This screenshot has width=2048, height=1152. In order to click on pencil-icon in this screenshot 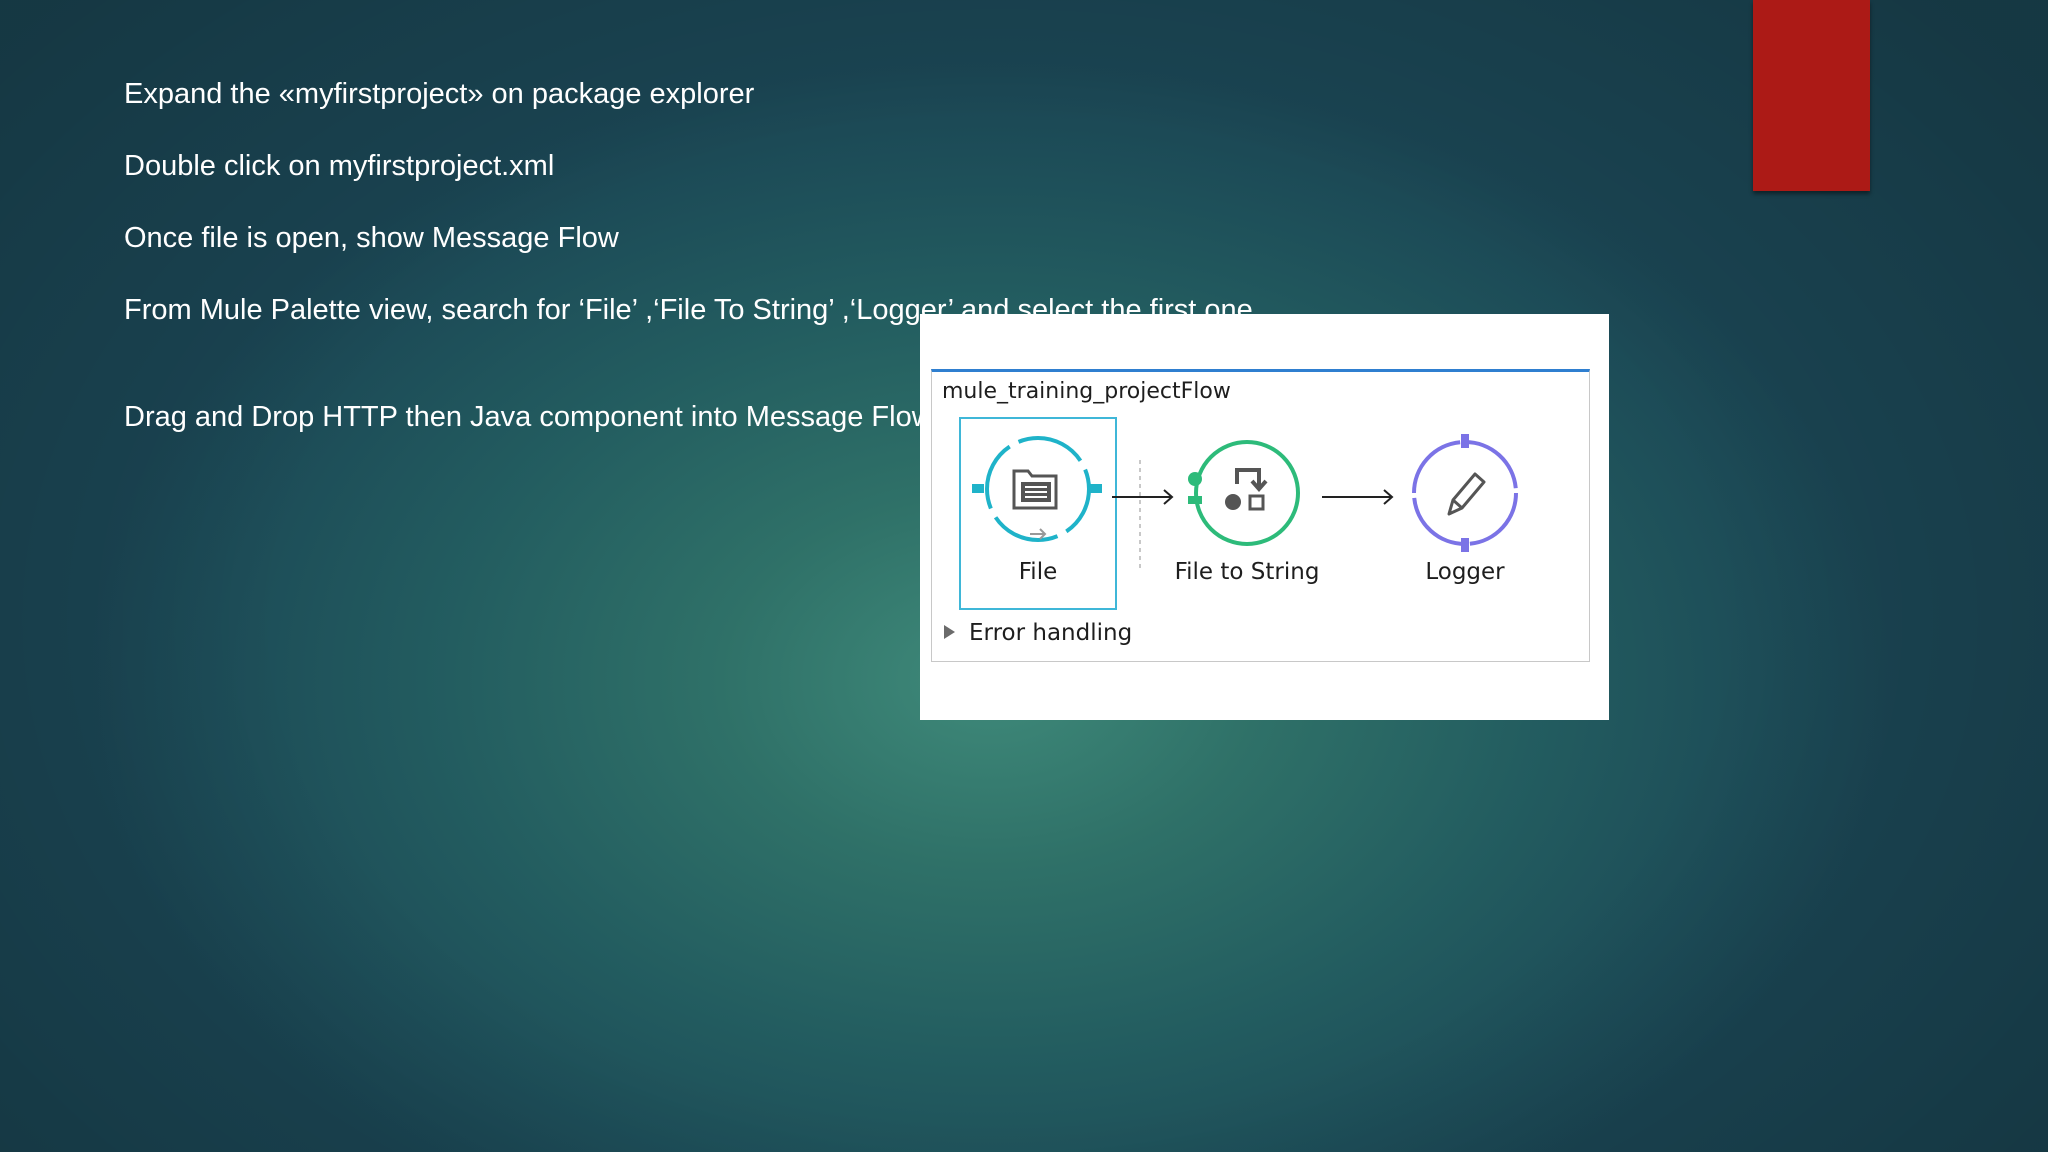, I will do `click(1466, 494)`.